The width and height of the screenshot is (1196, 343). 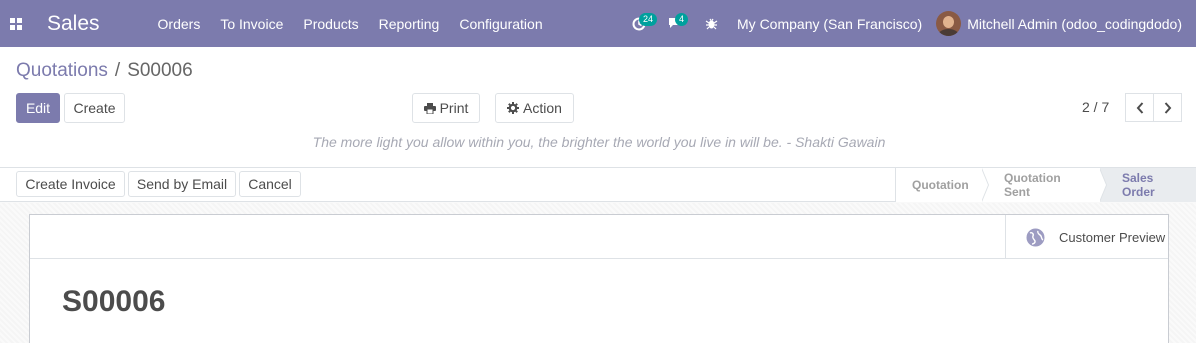 What do you see at coordinates (251, 23) in the screenshot?
I see `menu-to-invoice: To Invoice` at bounding box center [251, 23].